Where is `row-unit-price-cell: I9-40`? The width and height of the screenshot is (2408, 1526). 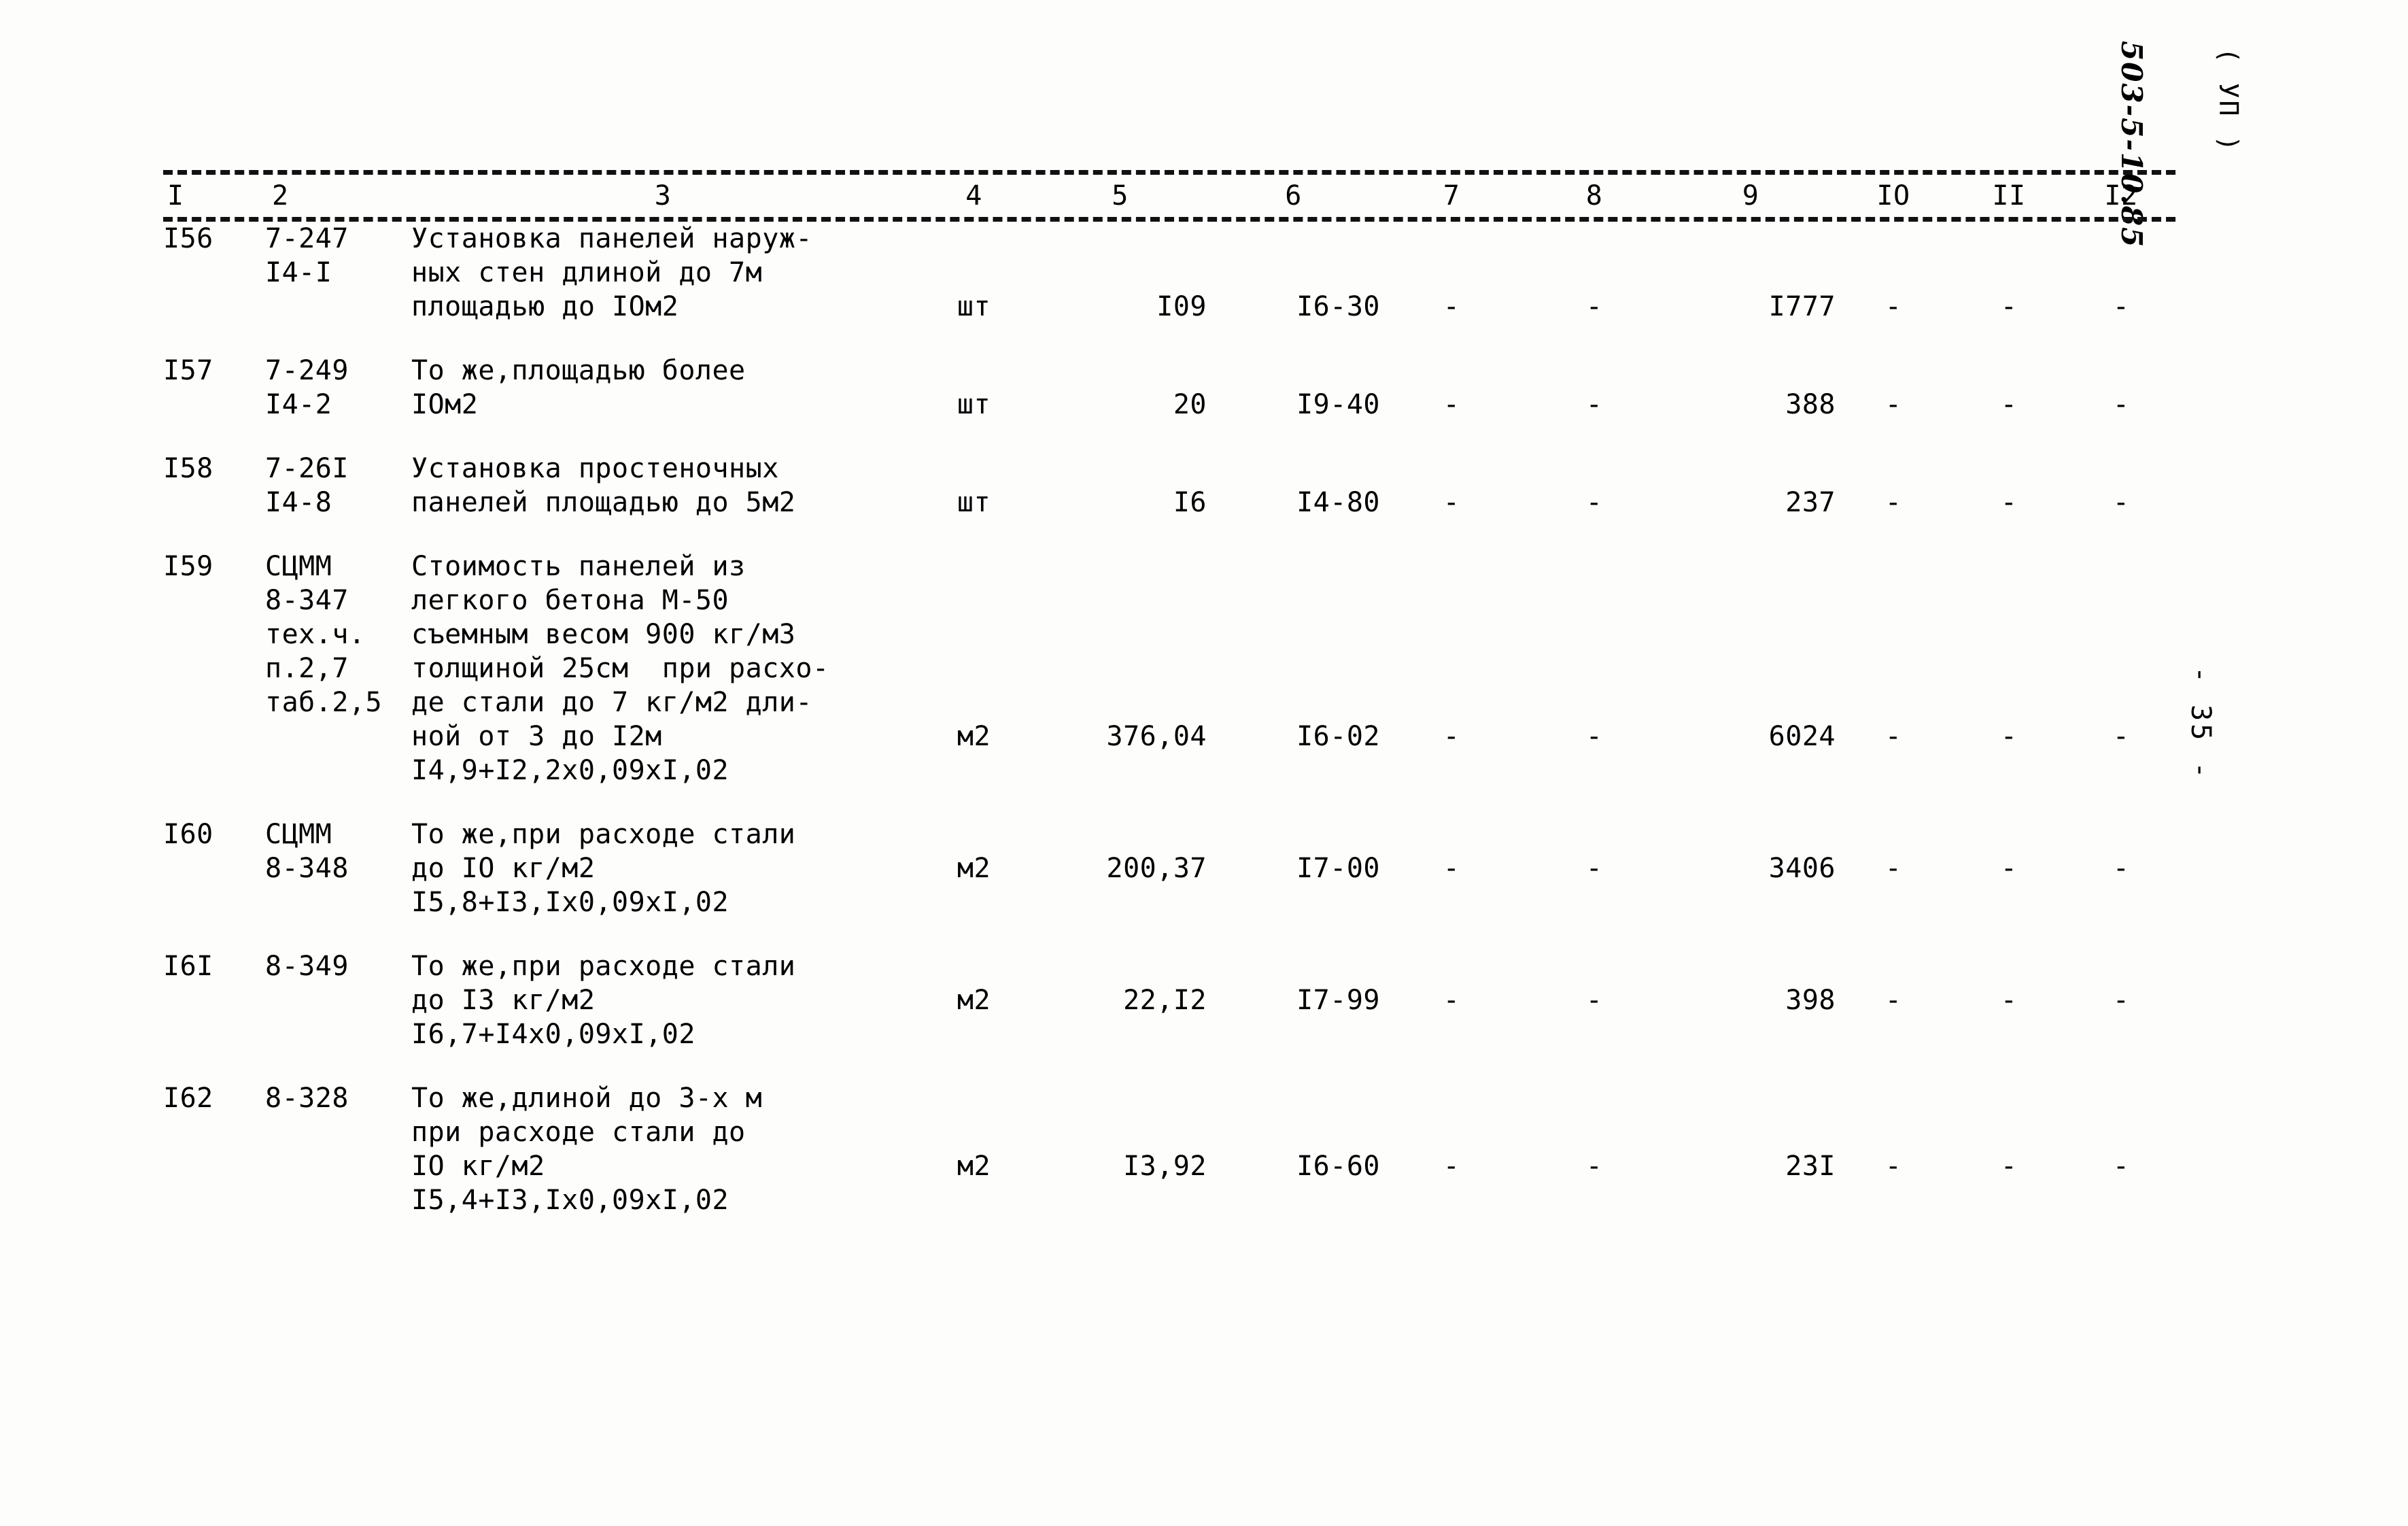 row-unit-price-cell: I9-40 is located at coordinates (1338, 404).